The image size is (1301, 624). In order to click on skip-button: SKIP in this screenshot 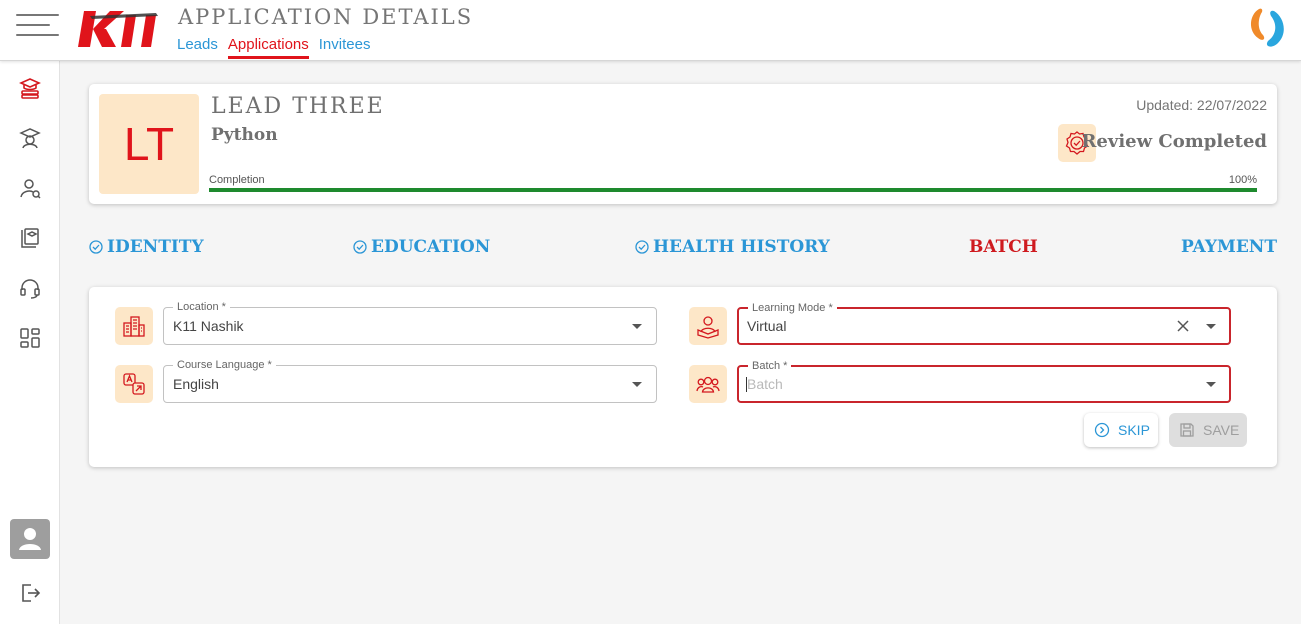, I will do `click(1121, 430)`.